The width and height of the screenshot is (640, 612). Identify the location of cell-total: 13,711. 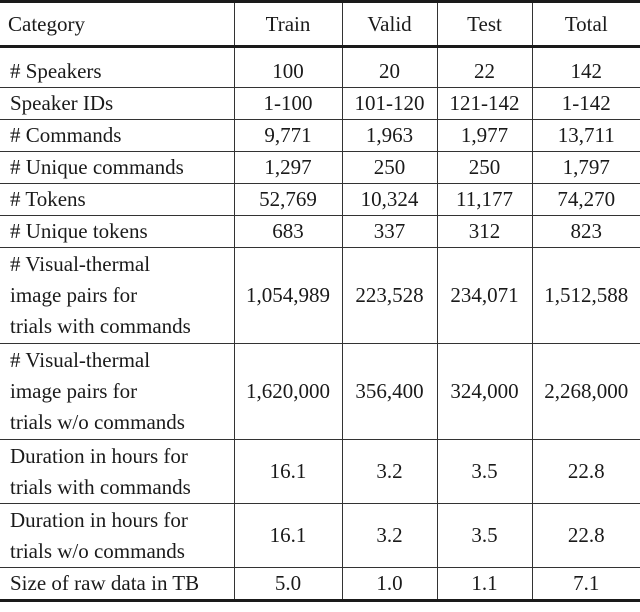
(585, 135).